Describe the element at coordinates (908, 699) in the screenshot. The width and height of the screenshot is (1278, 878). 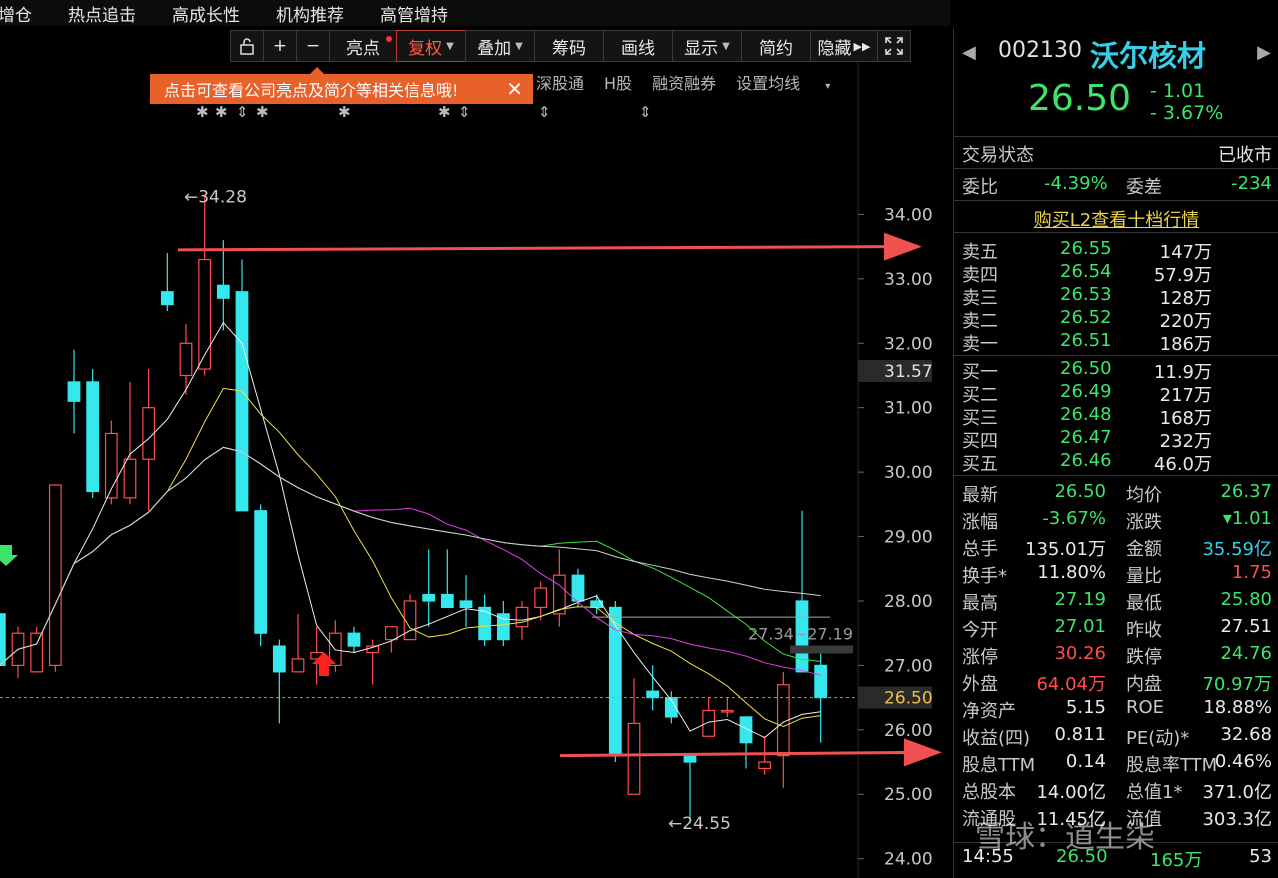
I see `current-price-label: 26.50` at that location.